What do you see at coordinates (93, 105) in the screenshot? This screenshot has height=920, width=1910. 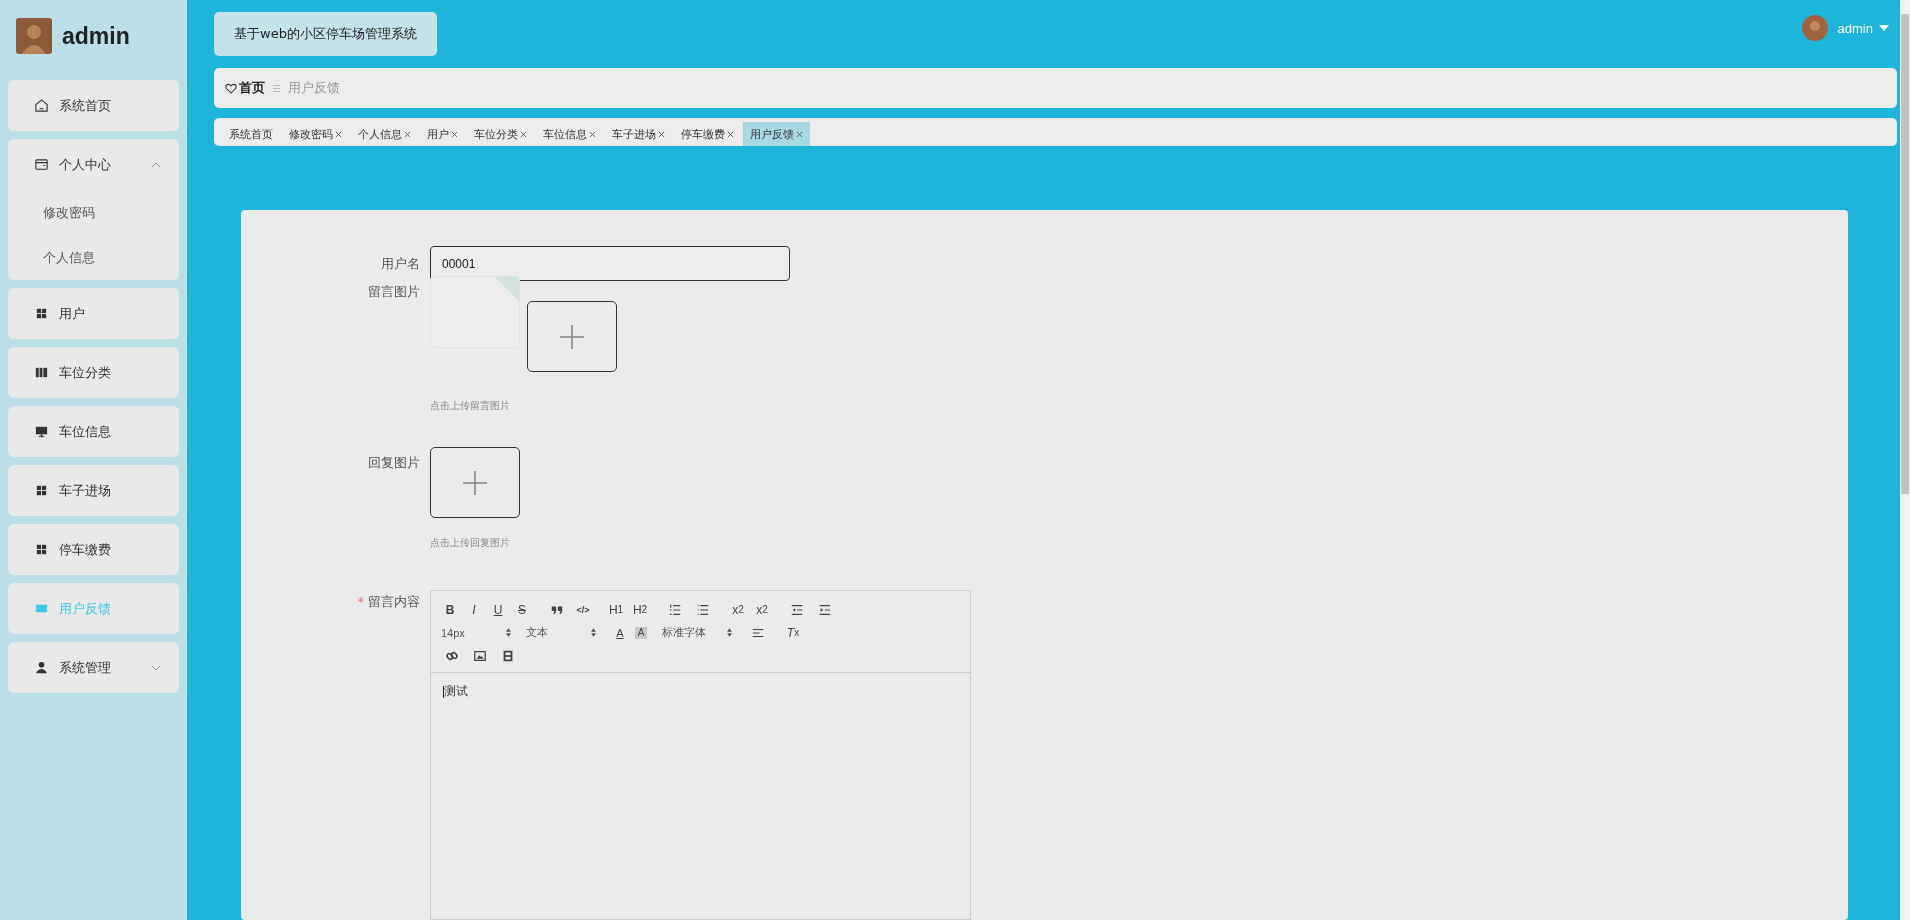 I see `menu-item: 系统首页` at bounding box center [93, 105].